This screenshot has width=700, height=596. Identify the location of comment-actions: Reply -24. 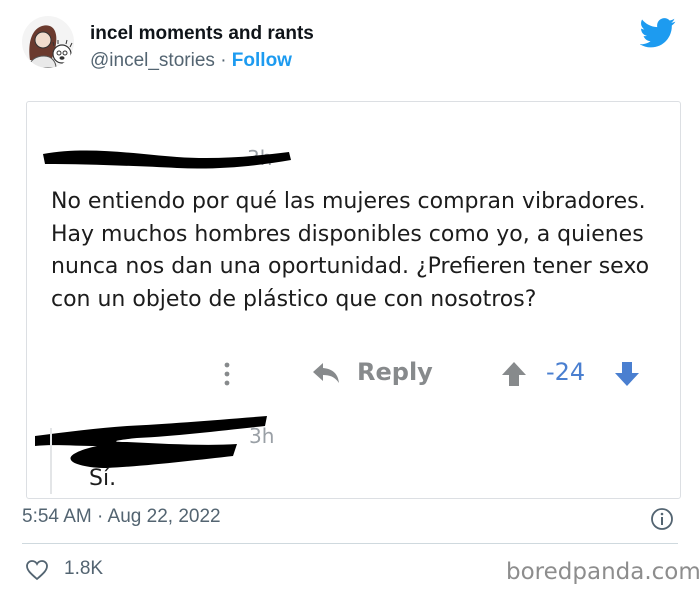
(353, 374).